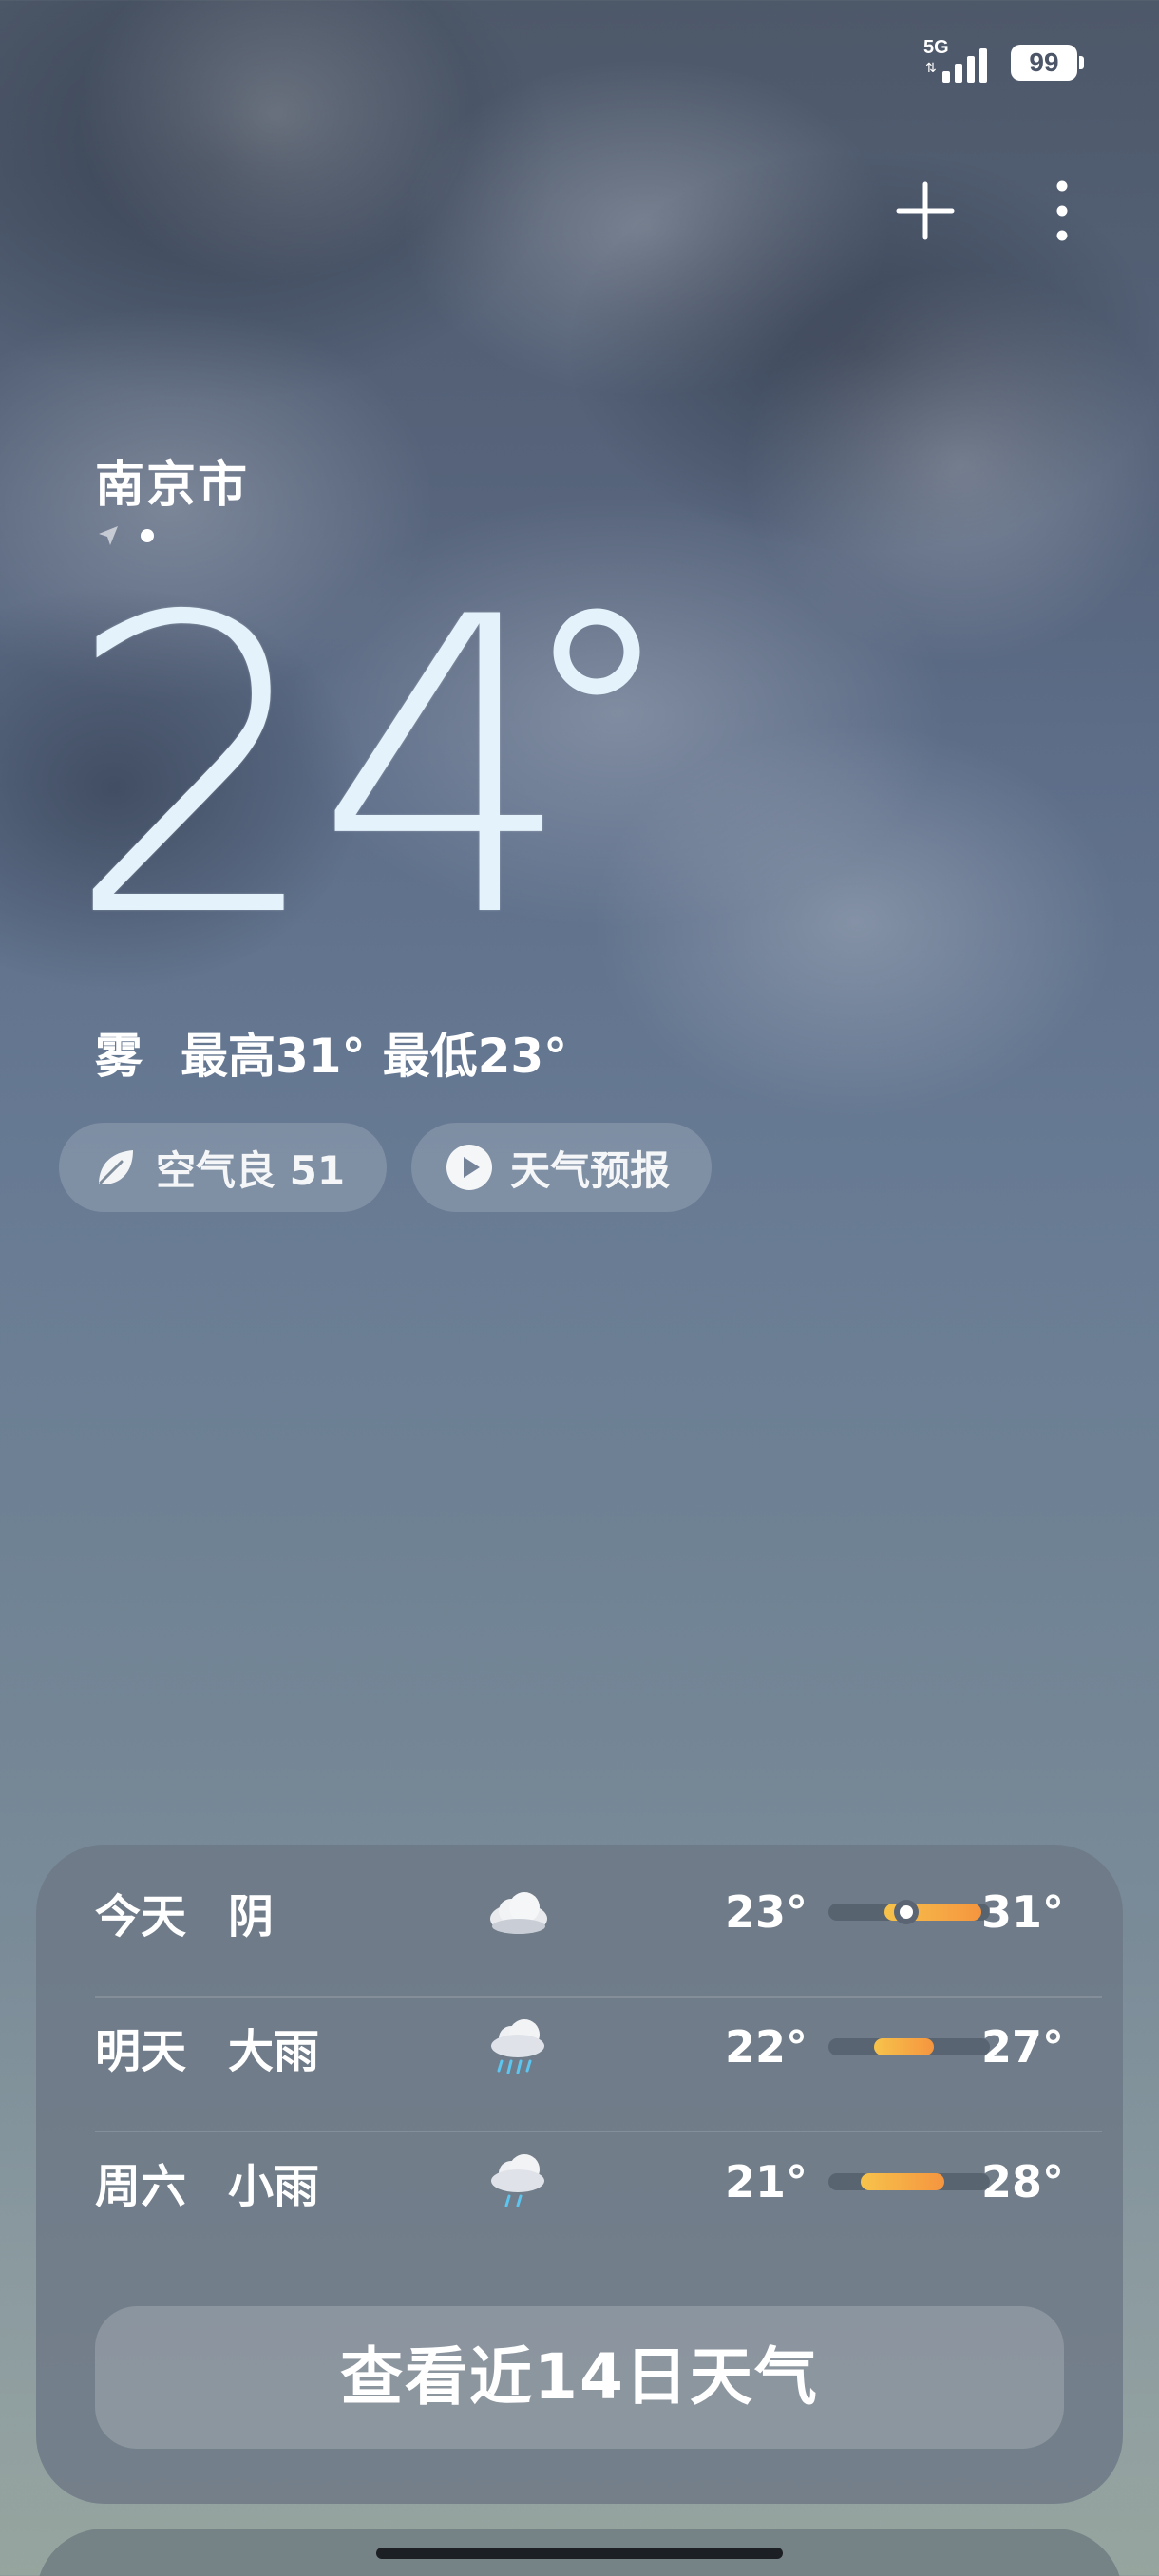  I want to click on forecast-low: 21°, so click(766, 2181).